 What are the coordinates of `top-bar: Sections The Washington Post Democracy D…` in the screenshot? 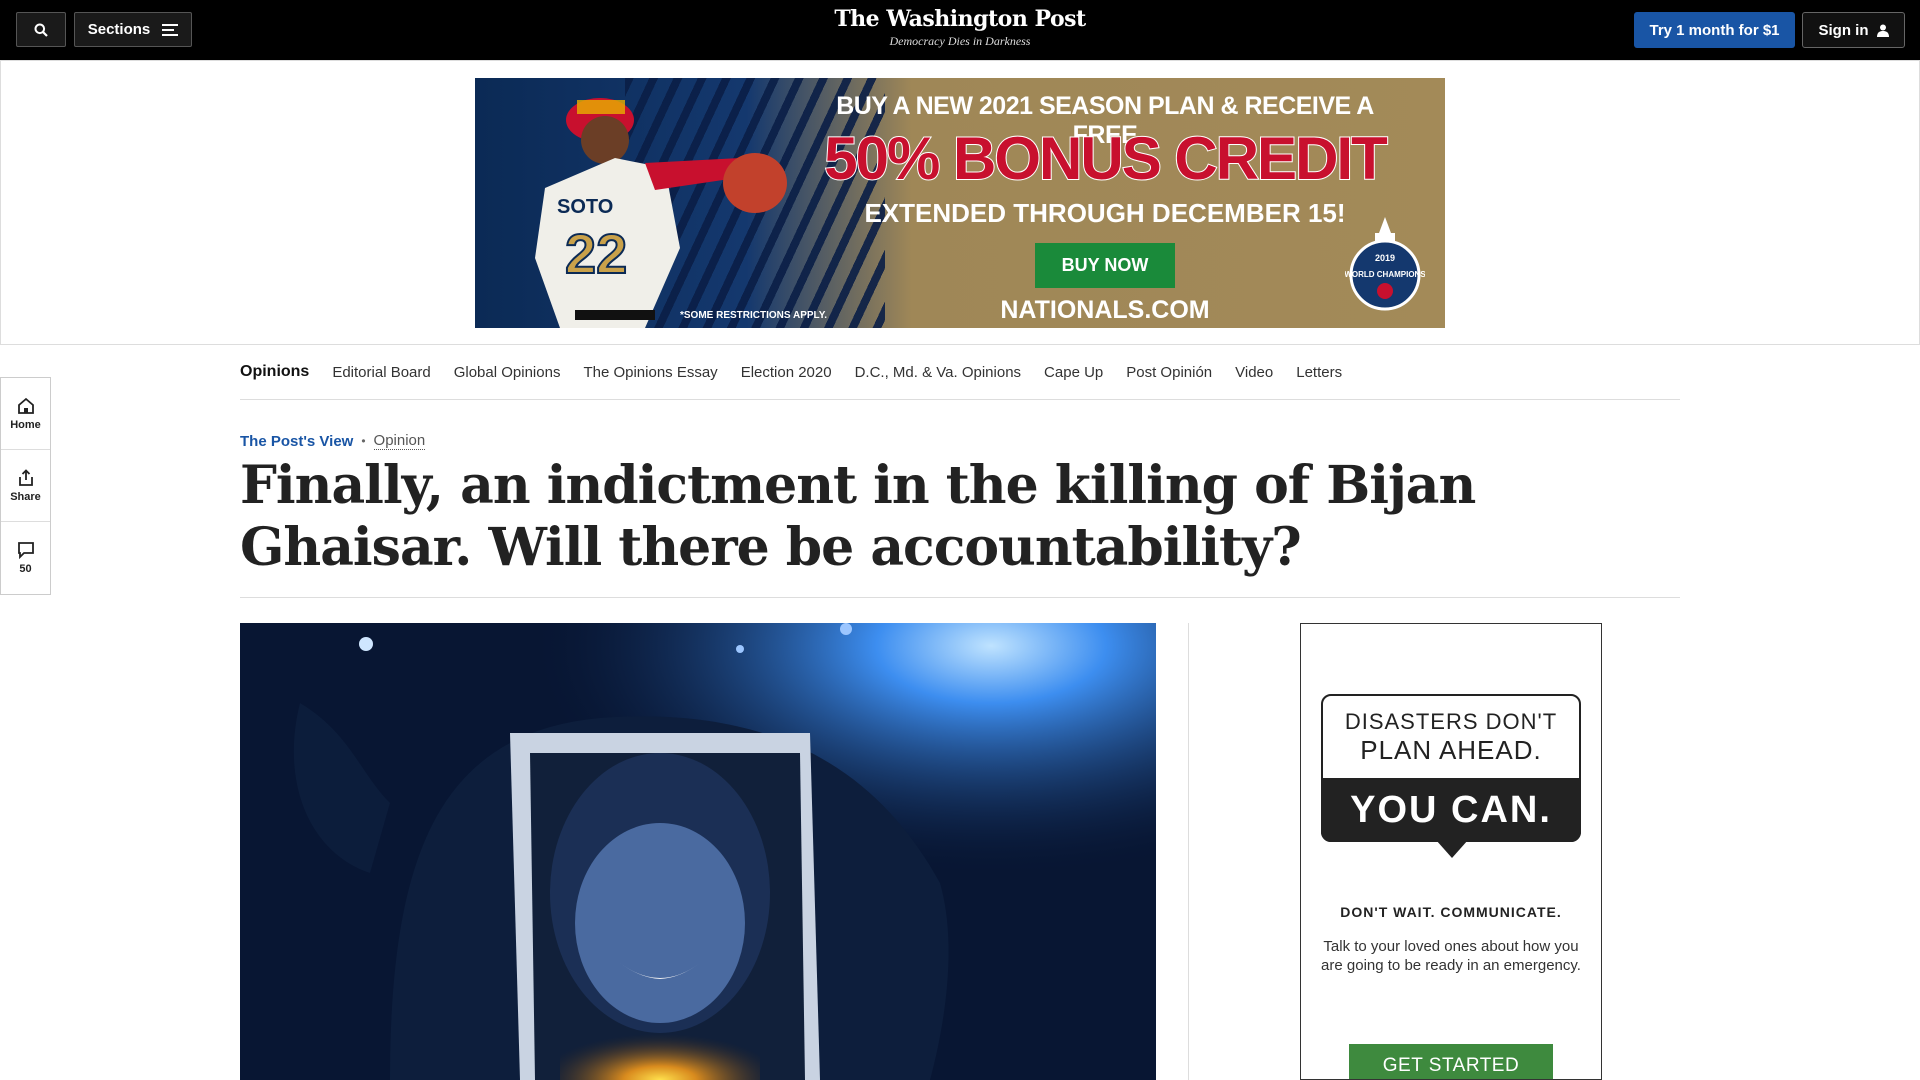 It's located at (960, 30).